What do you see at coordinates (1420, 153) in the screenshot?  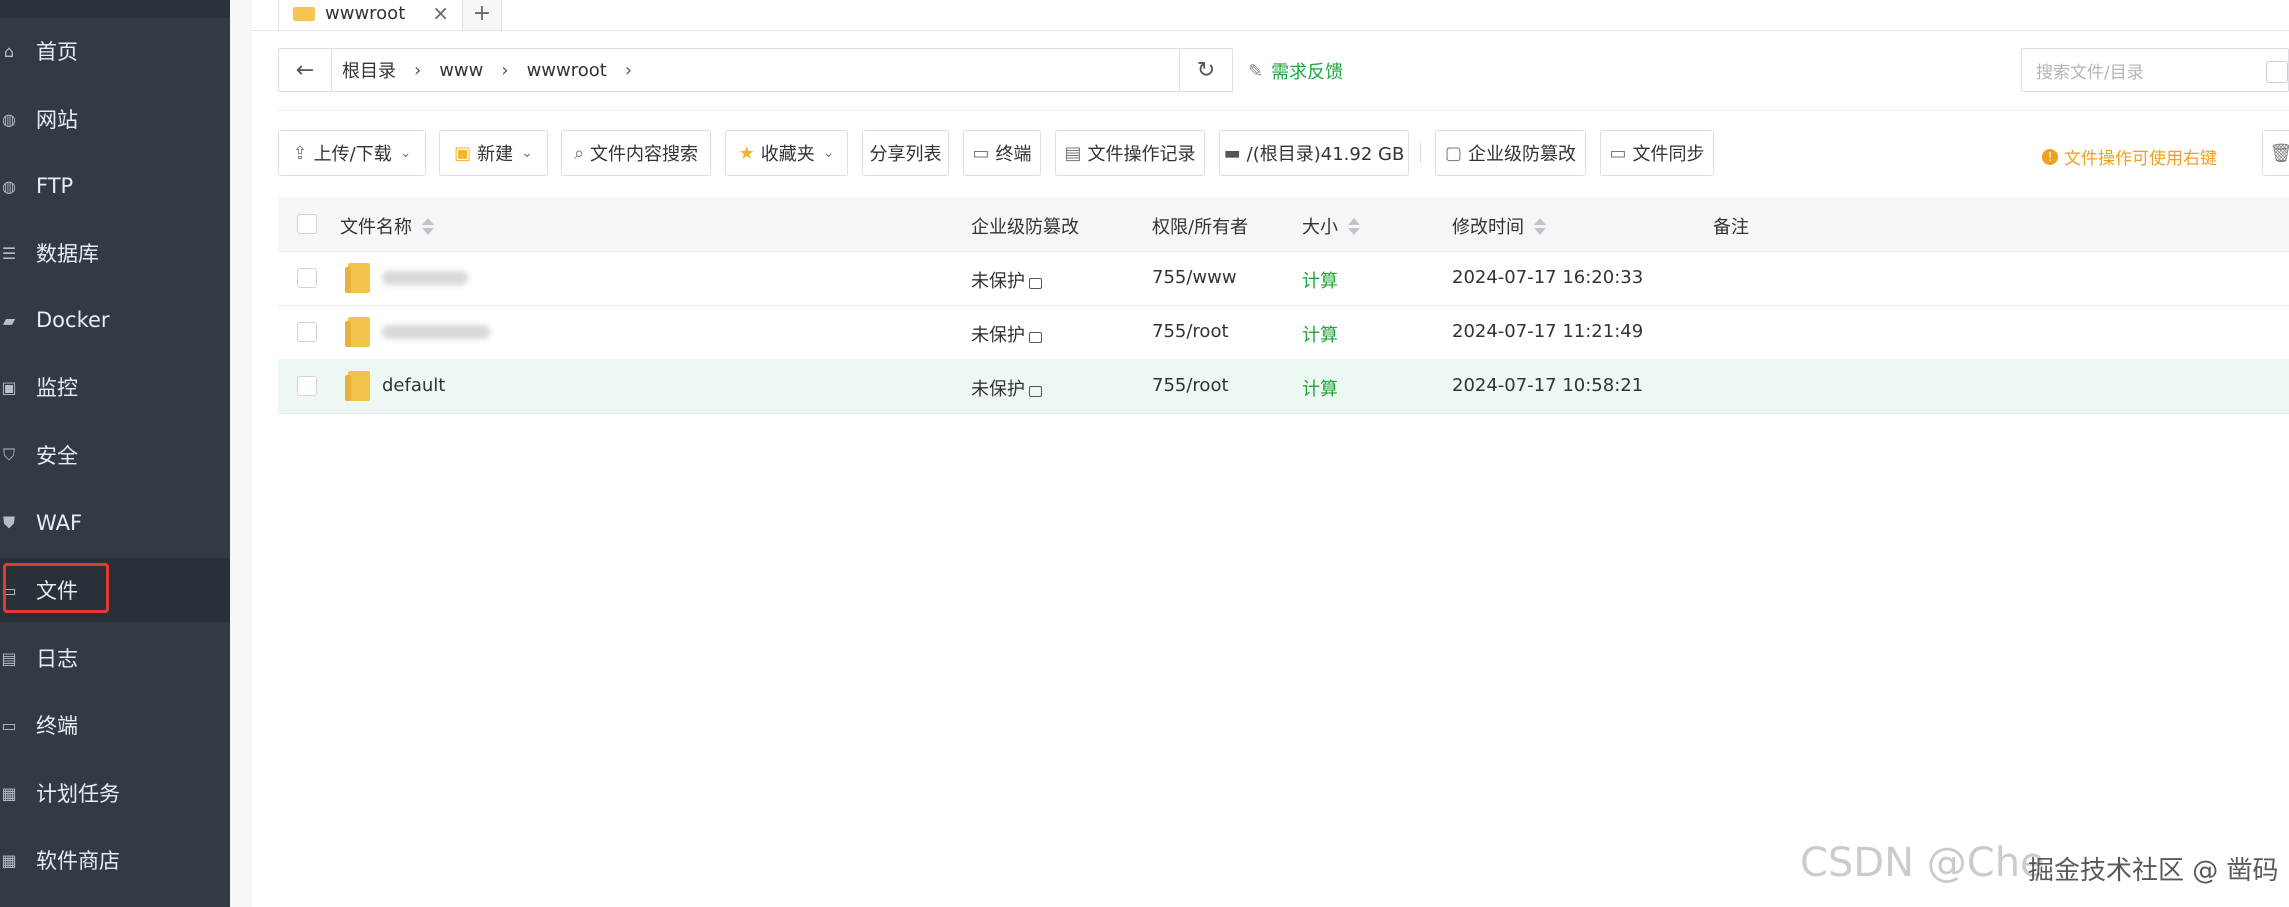 I see `toolbar-divider` at bounding box center [1420, 153].